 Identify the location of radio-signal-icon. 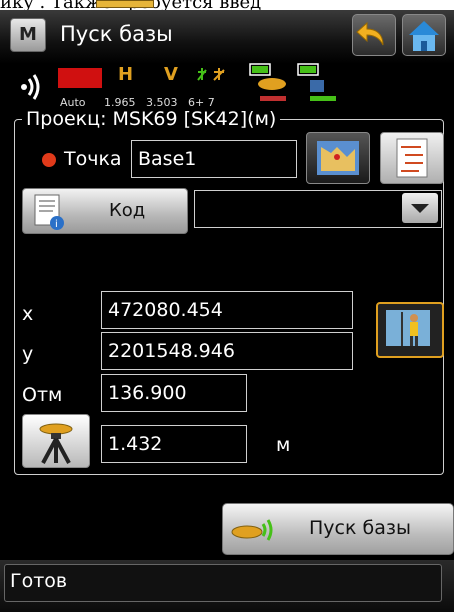
(30, 87).